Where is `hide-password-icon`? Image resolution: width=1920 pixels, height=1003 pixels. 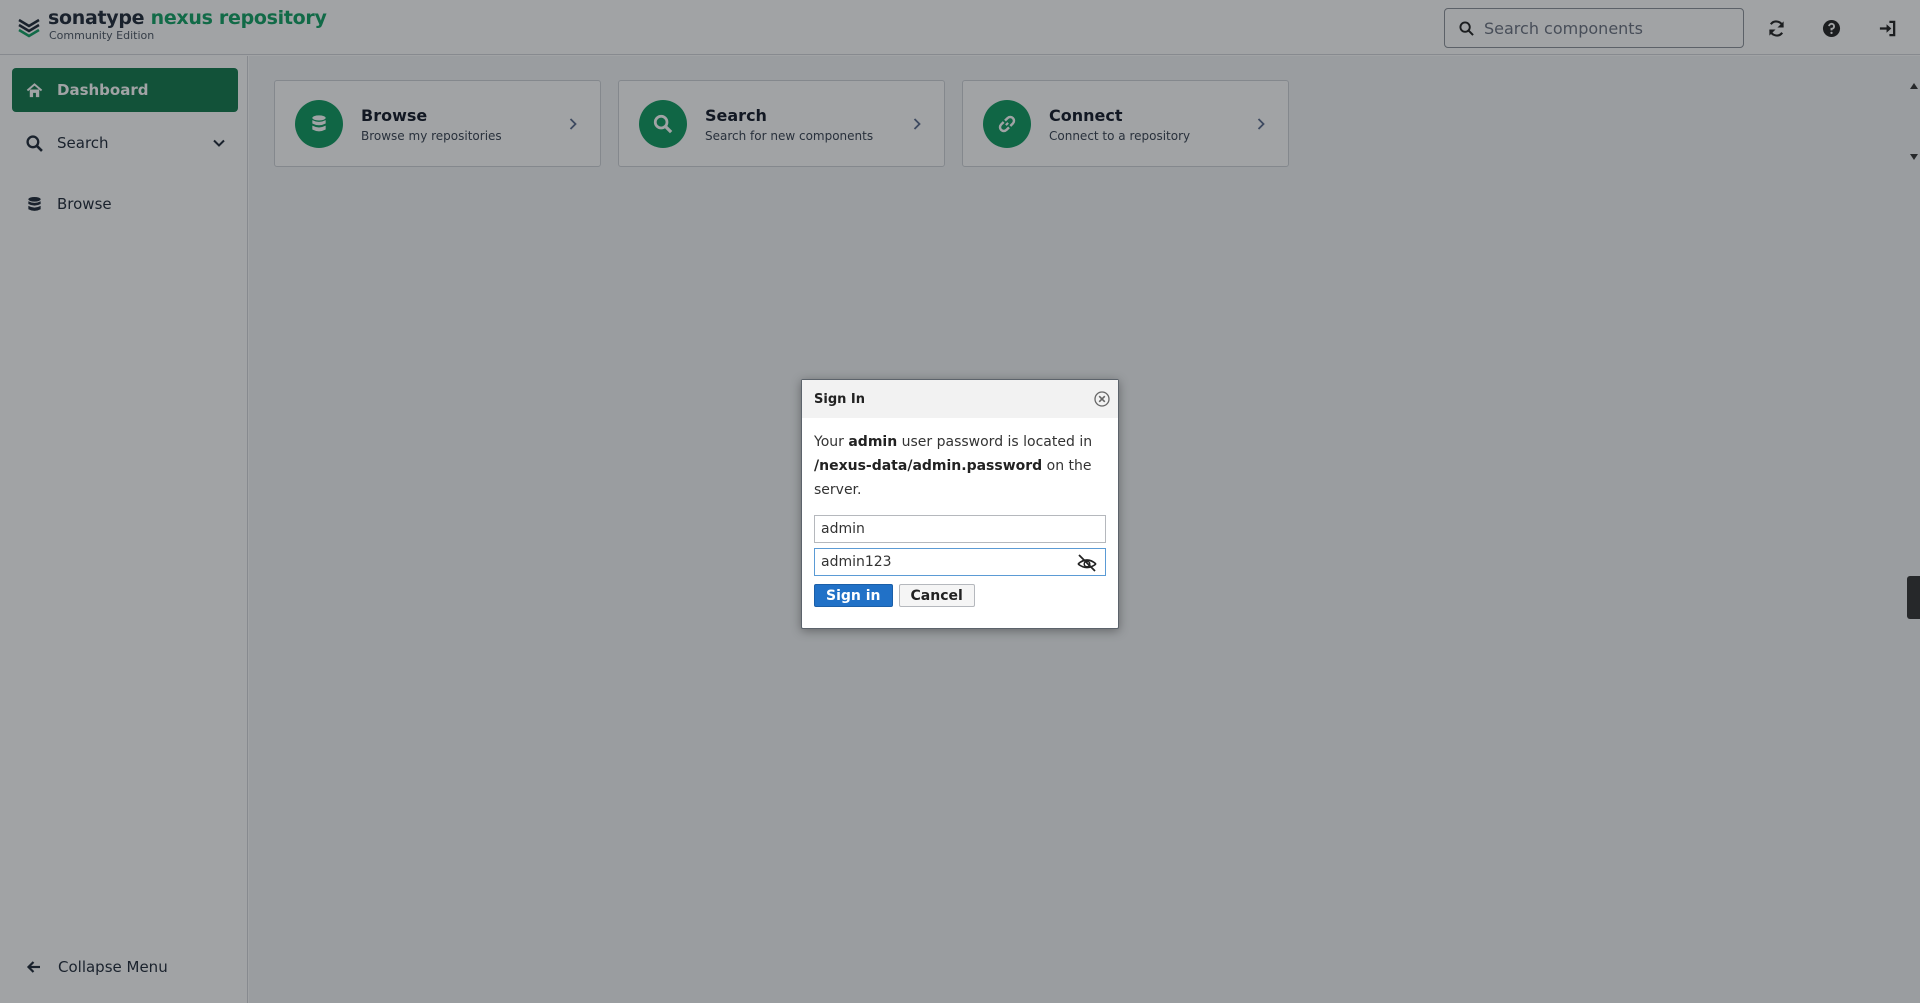
hide-password-icon is located at coordinates (1087, 563).